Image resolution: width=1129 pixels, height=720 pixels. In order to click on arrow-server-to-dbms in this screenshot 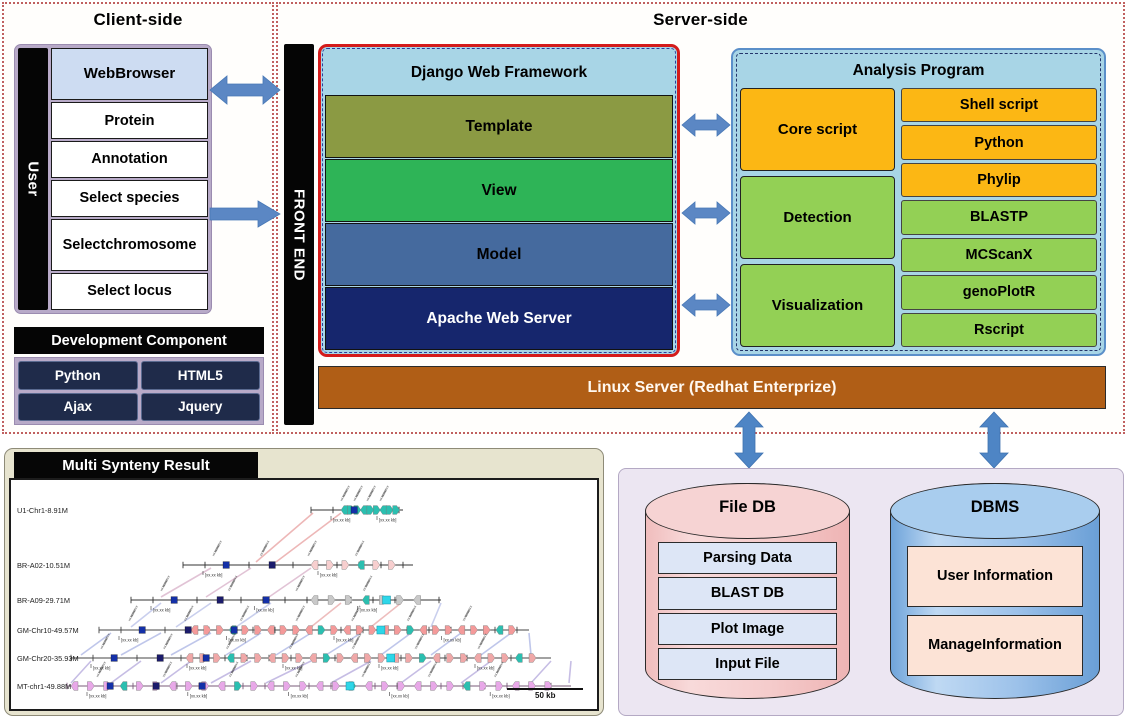, I will do `click(994, 440)`.